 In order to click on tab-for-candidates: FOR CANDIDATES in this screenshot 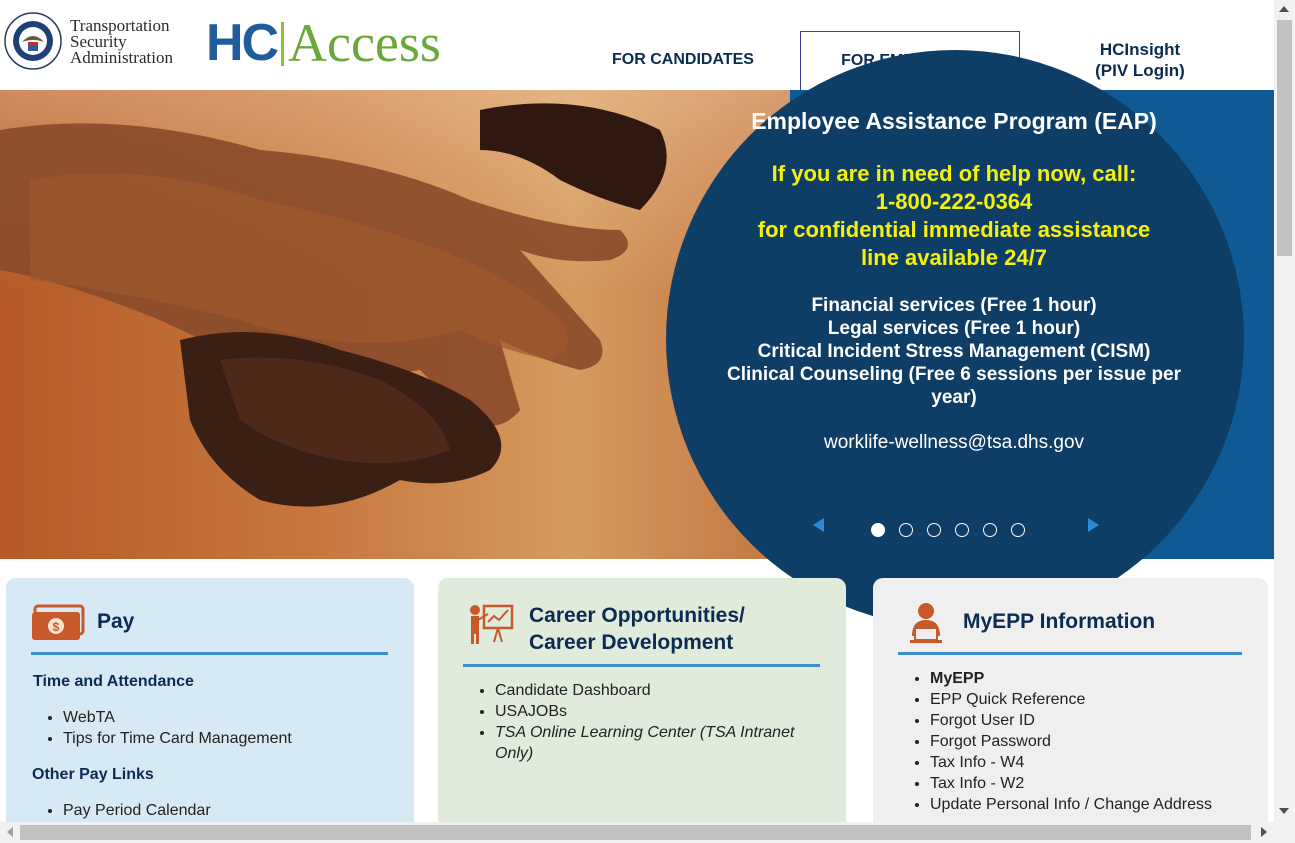, I will do `click(683, 60)`.